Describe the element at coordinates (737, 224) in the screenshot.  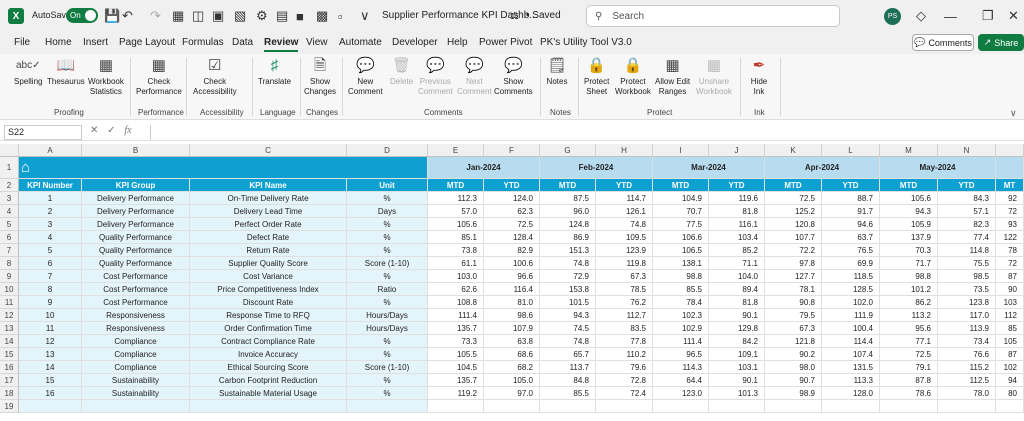
I see `table-cell: 116.1` at that location.